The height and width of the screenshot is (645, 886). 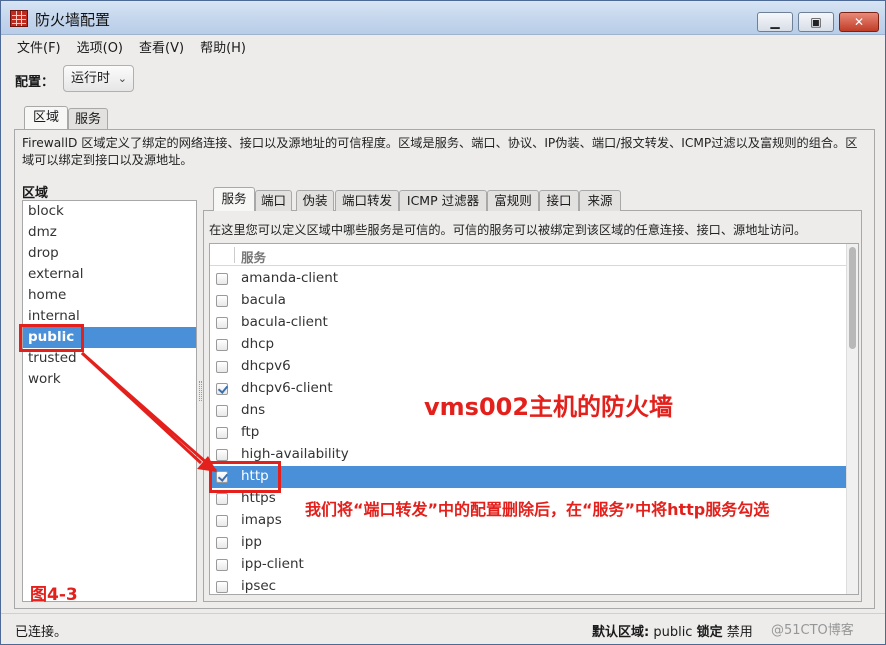 What do you see at coordinates (739, 632) in the screenshot?
I see `lock-value: 禁用` at bounding box center [739, 632].